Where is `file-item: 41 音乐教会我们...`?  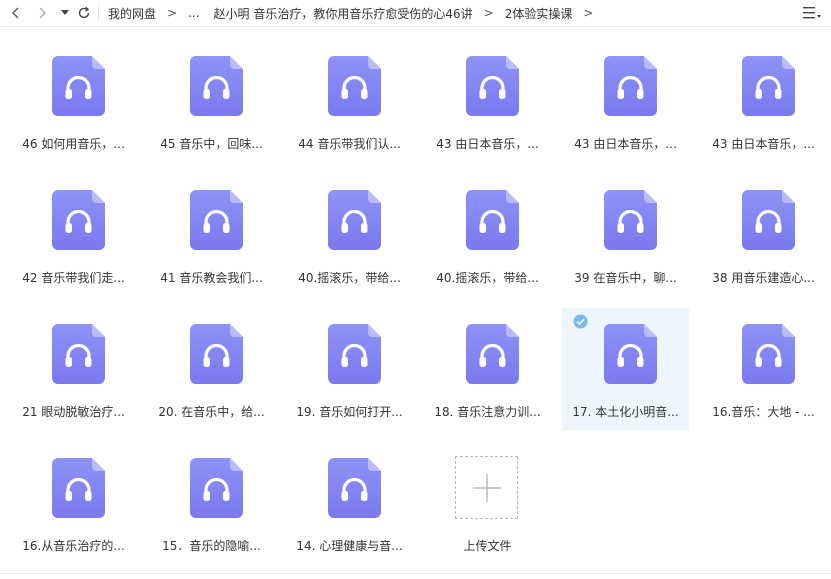
file-item: 41 音乐教会我们... is located at coordinates (211, 235).